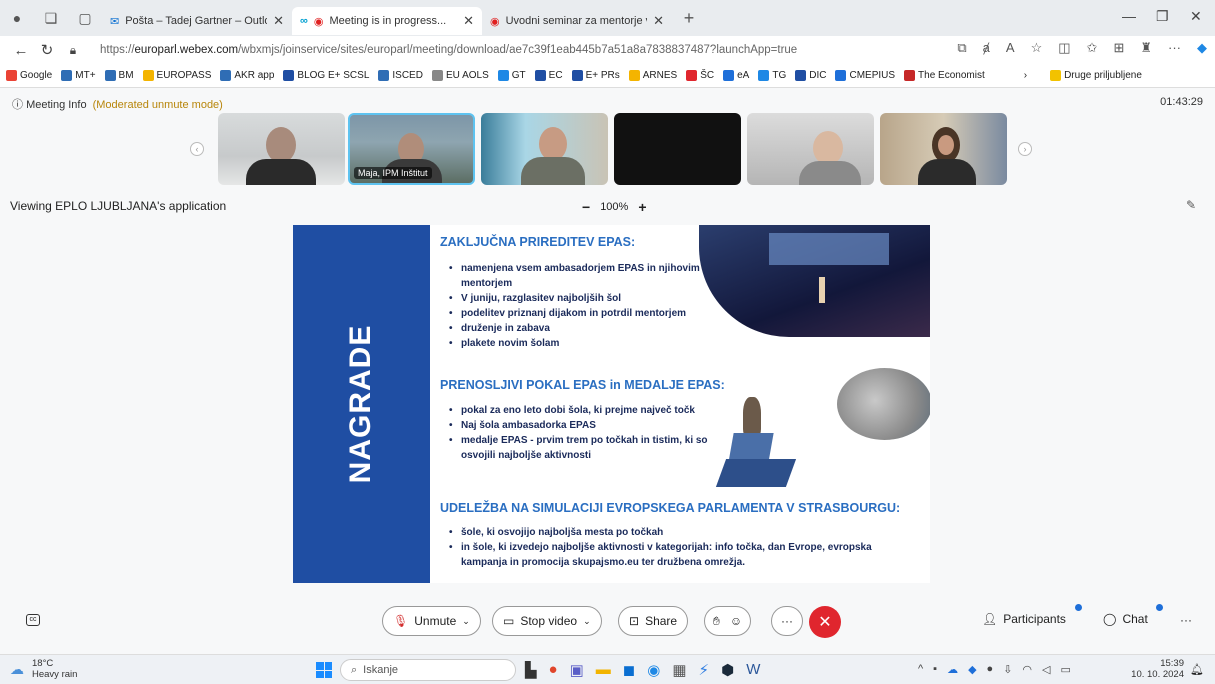  Describe the element at coordinates (29, 75) in the screenshot. I see `bookmark-item: Google` at that location.